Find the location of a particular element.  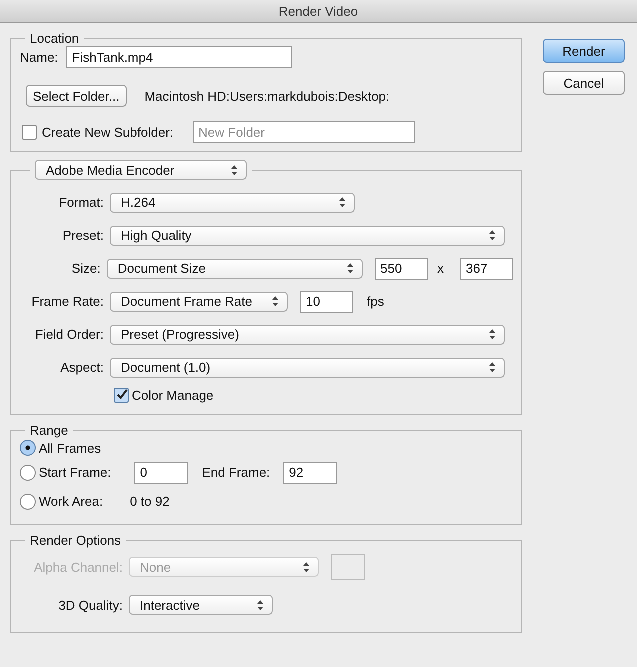

height-field: 367 is located at coordinates (486, 269).